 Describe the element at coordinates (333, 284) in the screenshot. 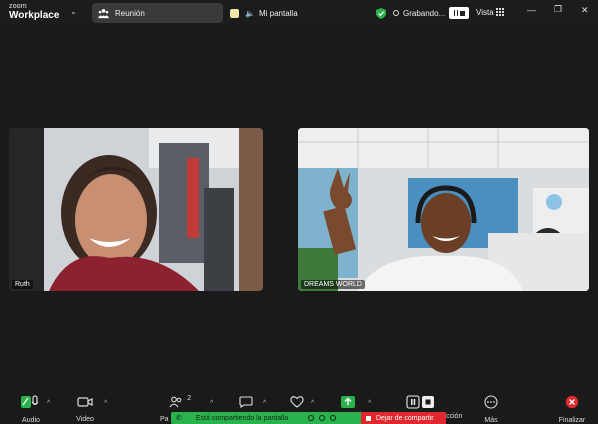

I see `participant-name-dreams-world: DREAMS WORLD` at that location.